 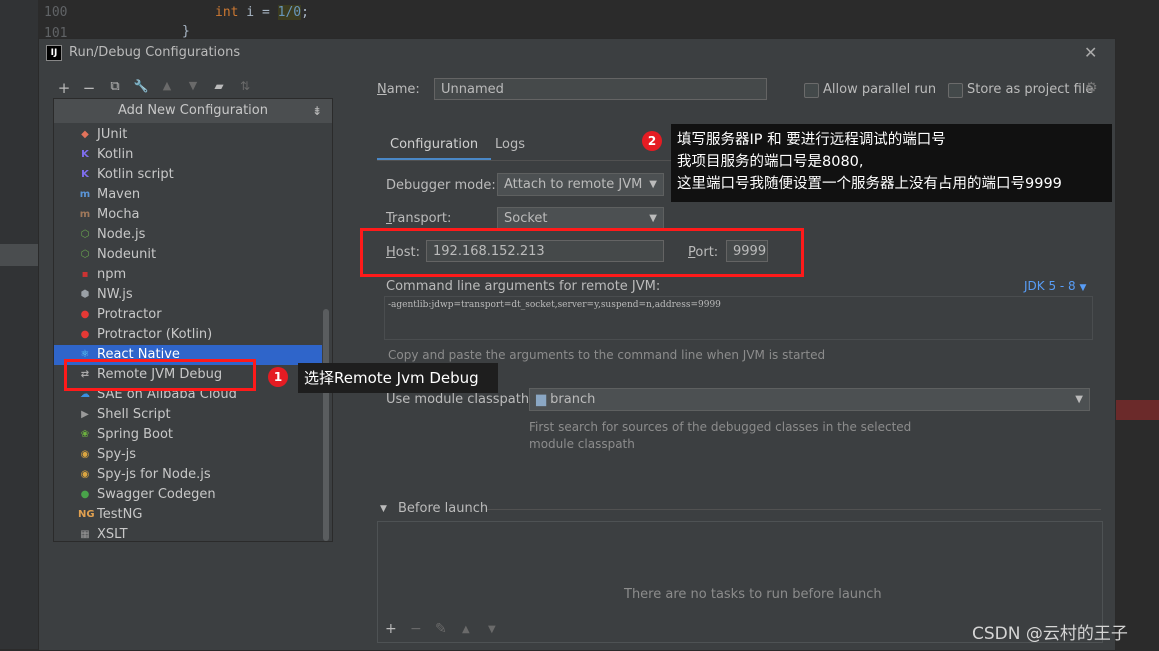 What do you see at coordinates (121, 234) in the screenshot?
I see `list-item-label: Node.js` at bounding box center [121, 234].